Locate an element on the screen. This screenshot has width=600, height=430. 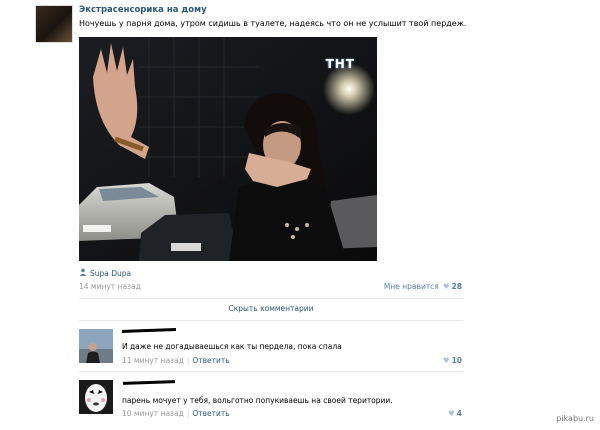
post-author: Supa Dupa is located at coordinates (105, 273).